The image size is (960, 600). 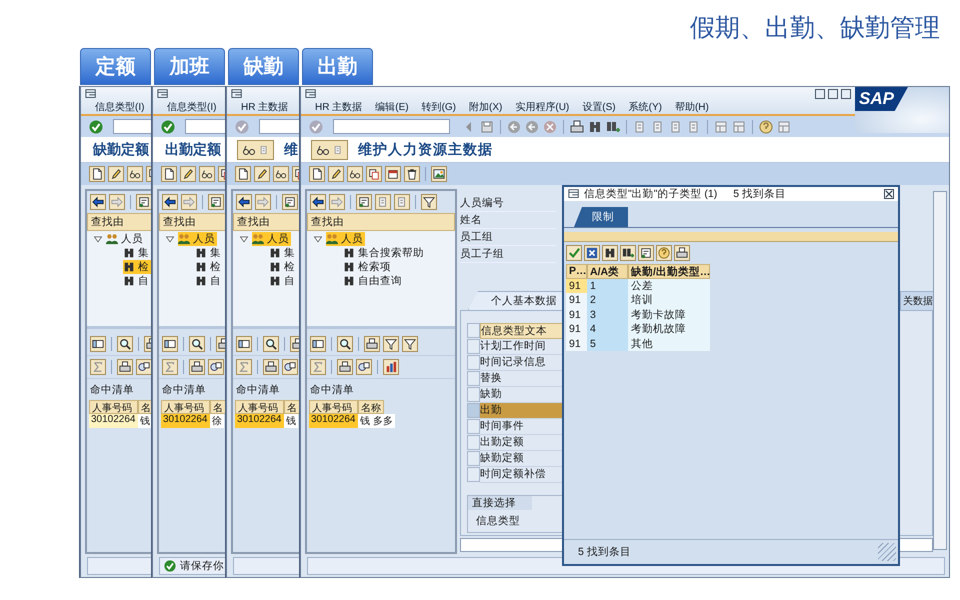 I want to click on table-cell: 其他, so click(x=669, y=343).